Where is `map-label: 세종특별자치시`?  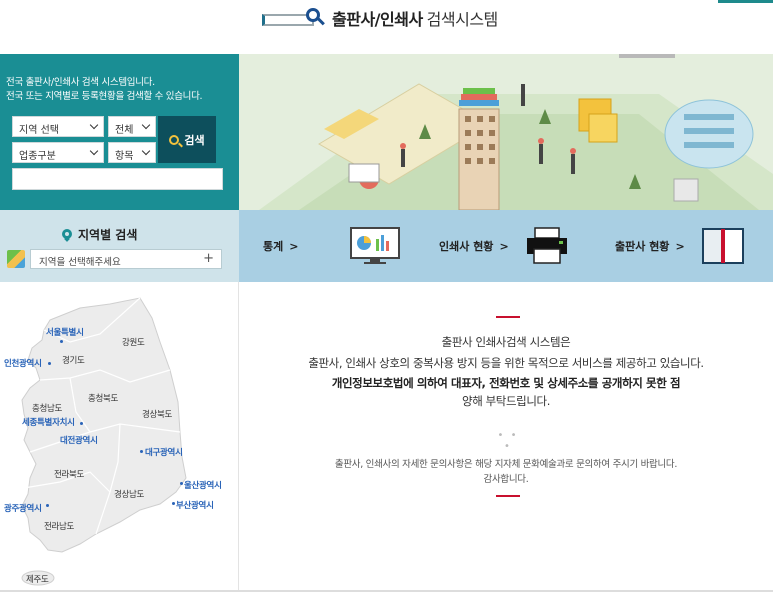 map-label: 세종특별자치시 is located at coordinates (48, 422).